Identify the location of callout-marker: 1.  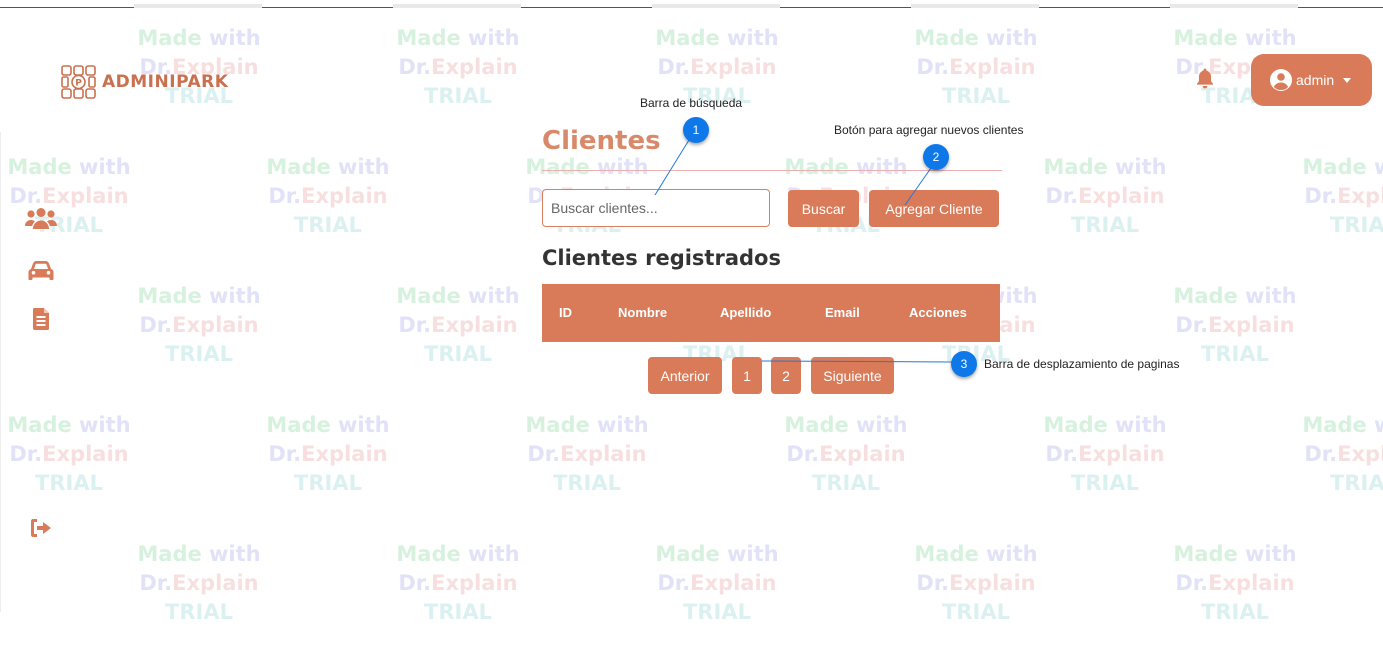
(696, 130).